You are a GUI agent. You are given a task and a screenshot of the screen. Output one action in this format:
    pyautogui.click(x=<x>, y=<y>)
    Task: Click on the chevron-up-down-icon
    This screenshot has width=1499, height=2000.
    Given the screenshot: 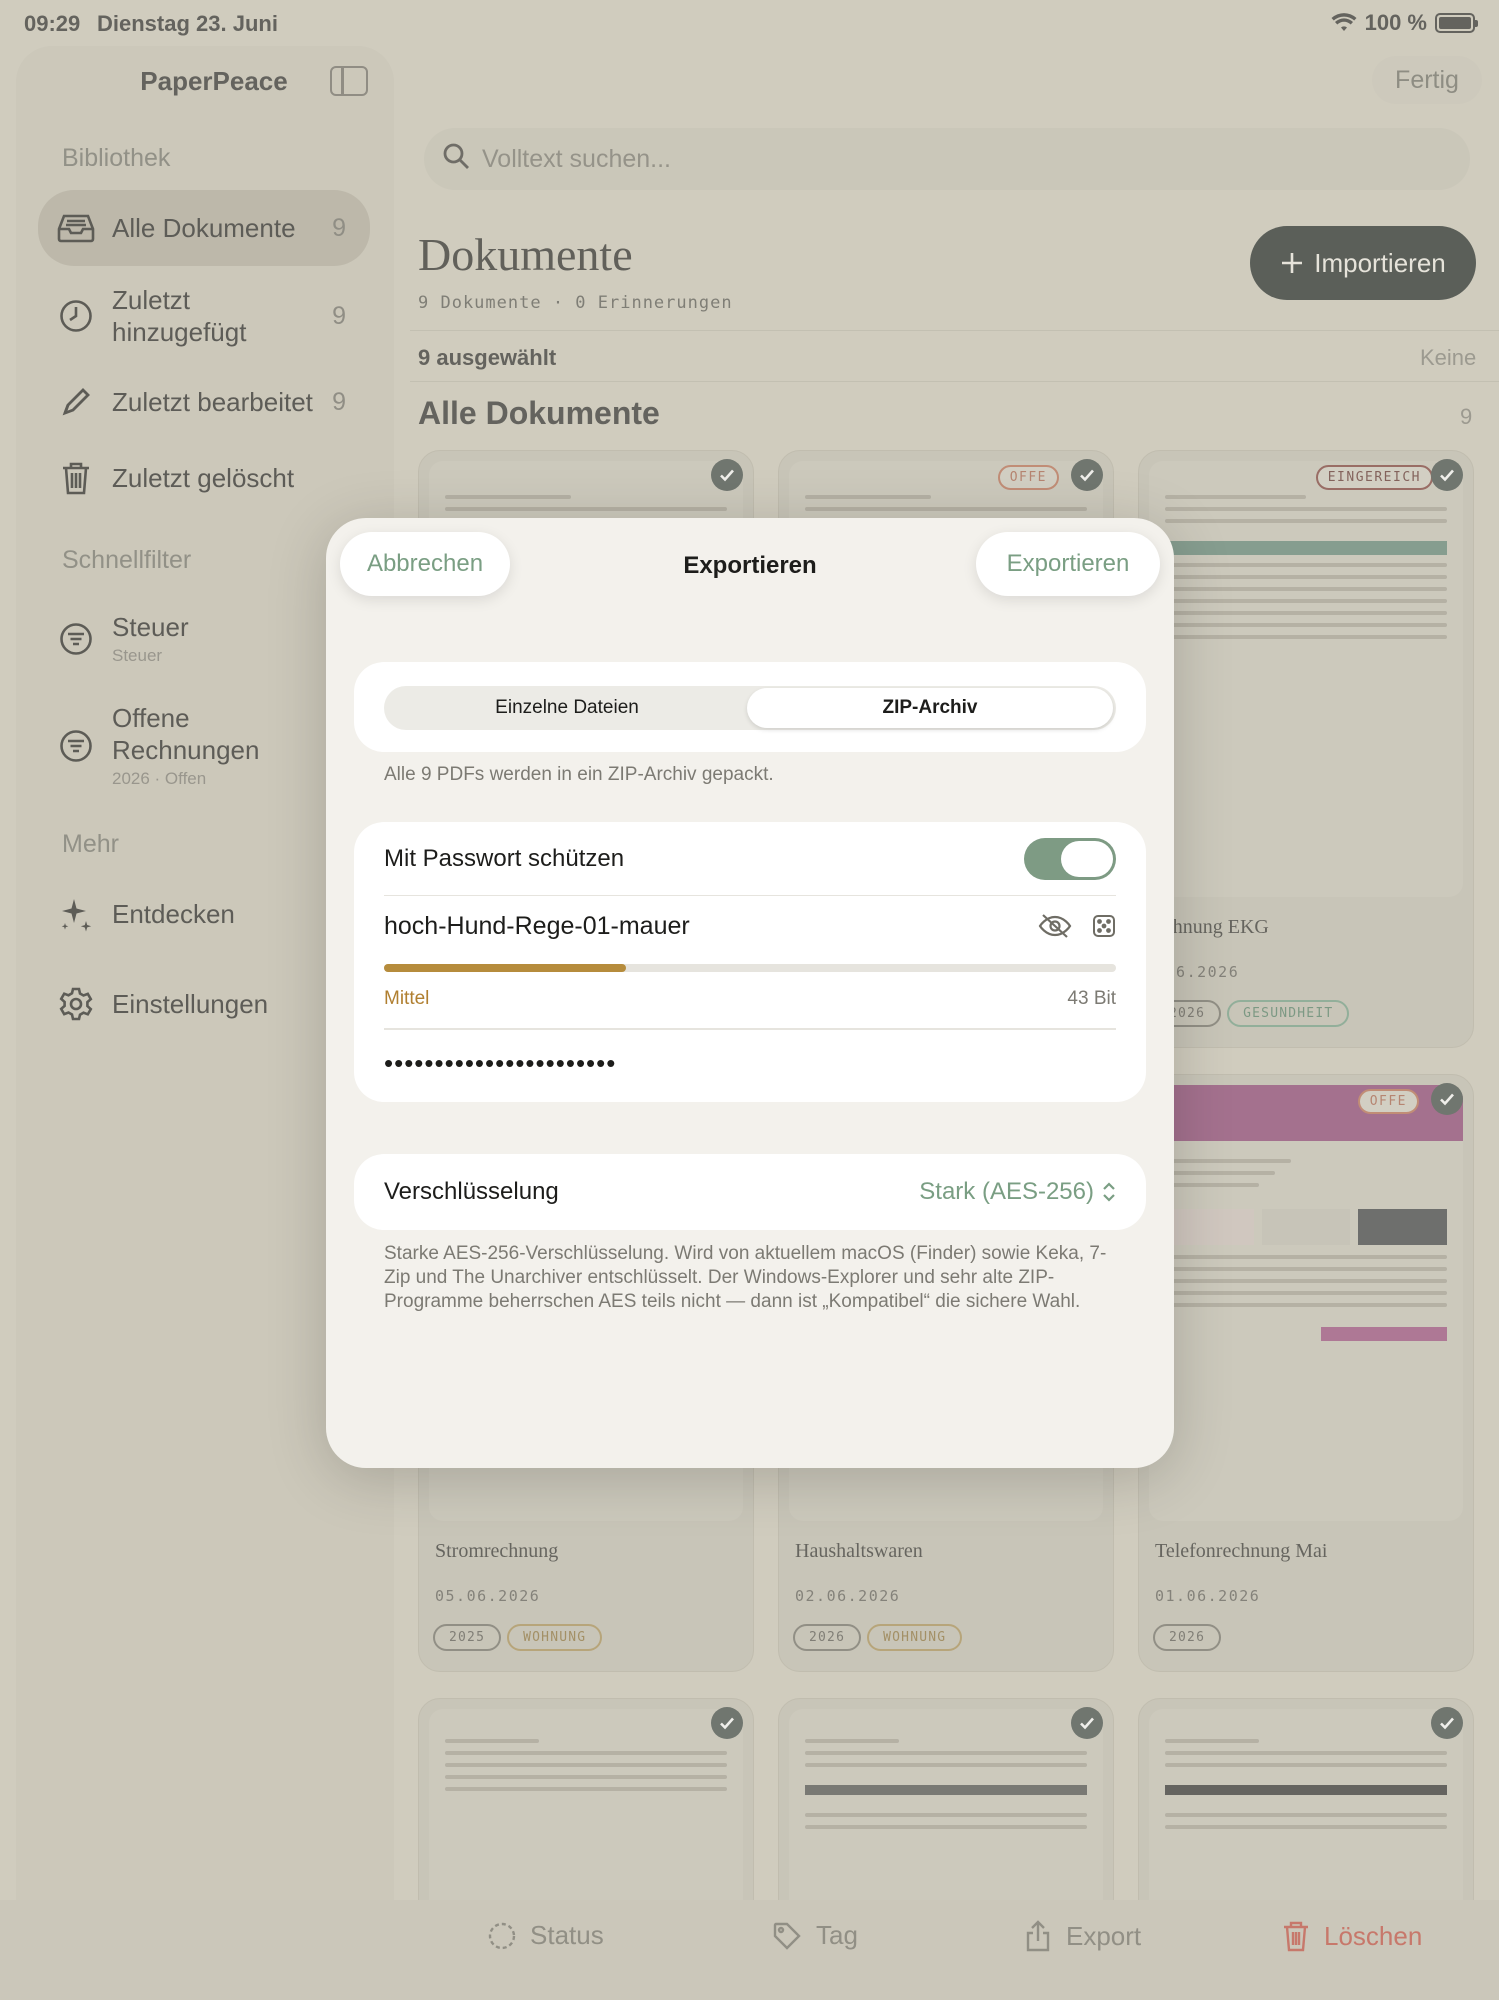 What is the action you would take?
    pyautogui.click(x=1109, y=1192)
    